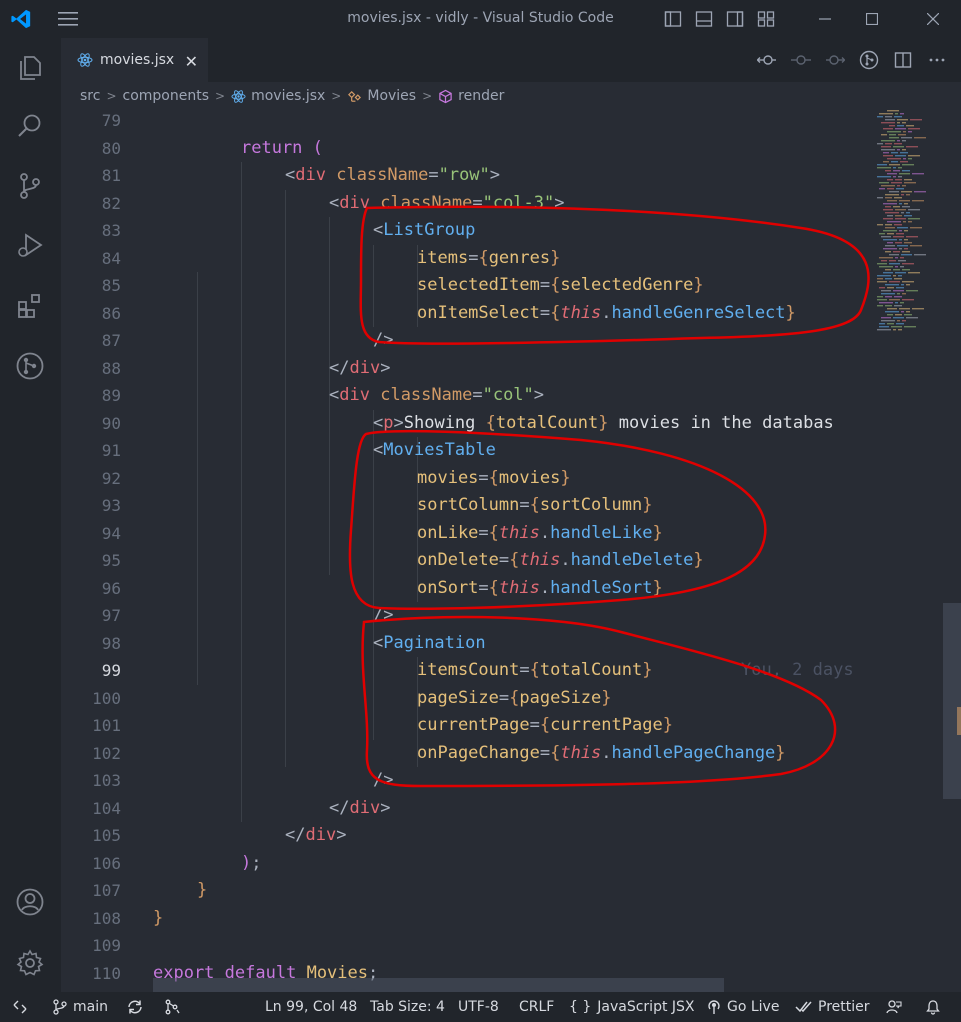  Describe the element at coordinates (478, 1007) in the screenshot. I see `file-encoding: UTF-8` at that location.